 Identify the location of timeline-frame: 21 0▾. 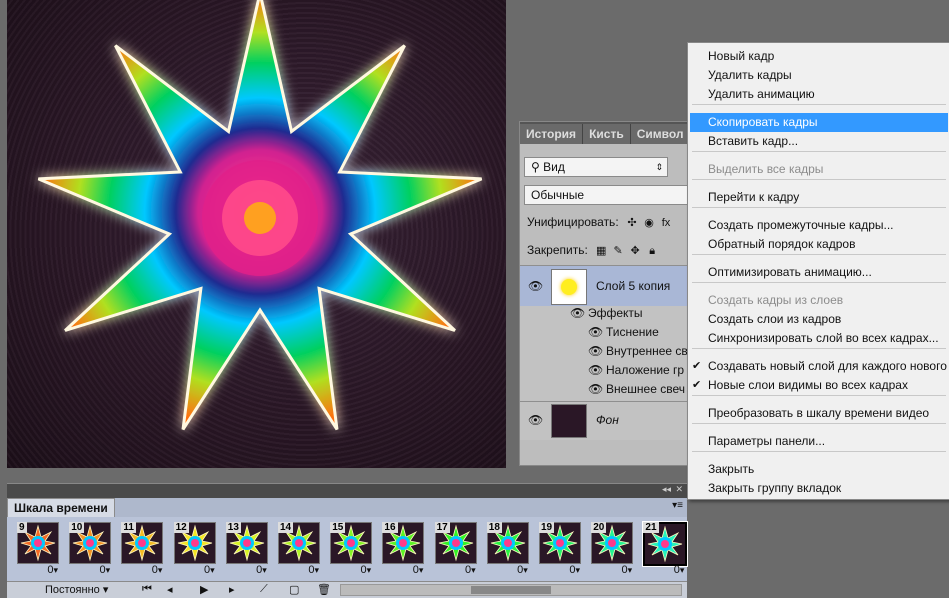
(664, 549).